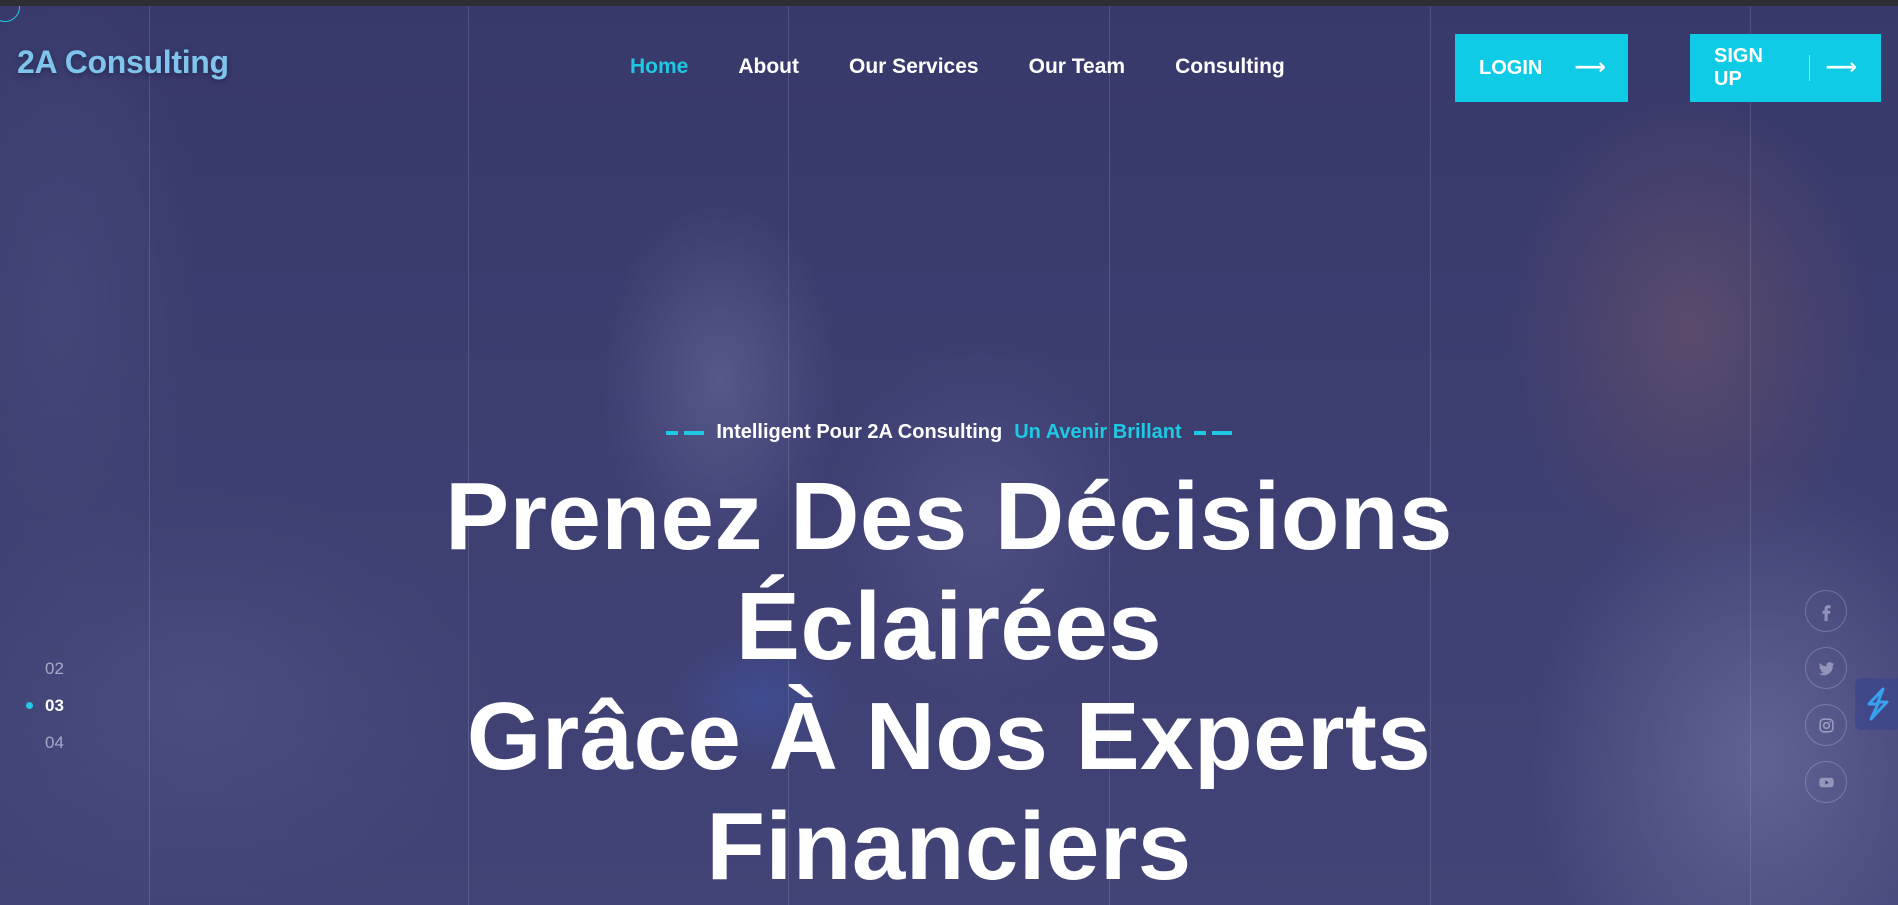 The width and height of the screenshot is (1898, 905). I want to click on social-links, so click(1826, 704).